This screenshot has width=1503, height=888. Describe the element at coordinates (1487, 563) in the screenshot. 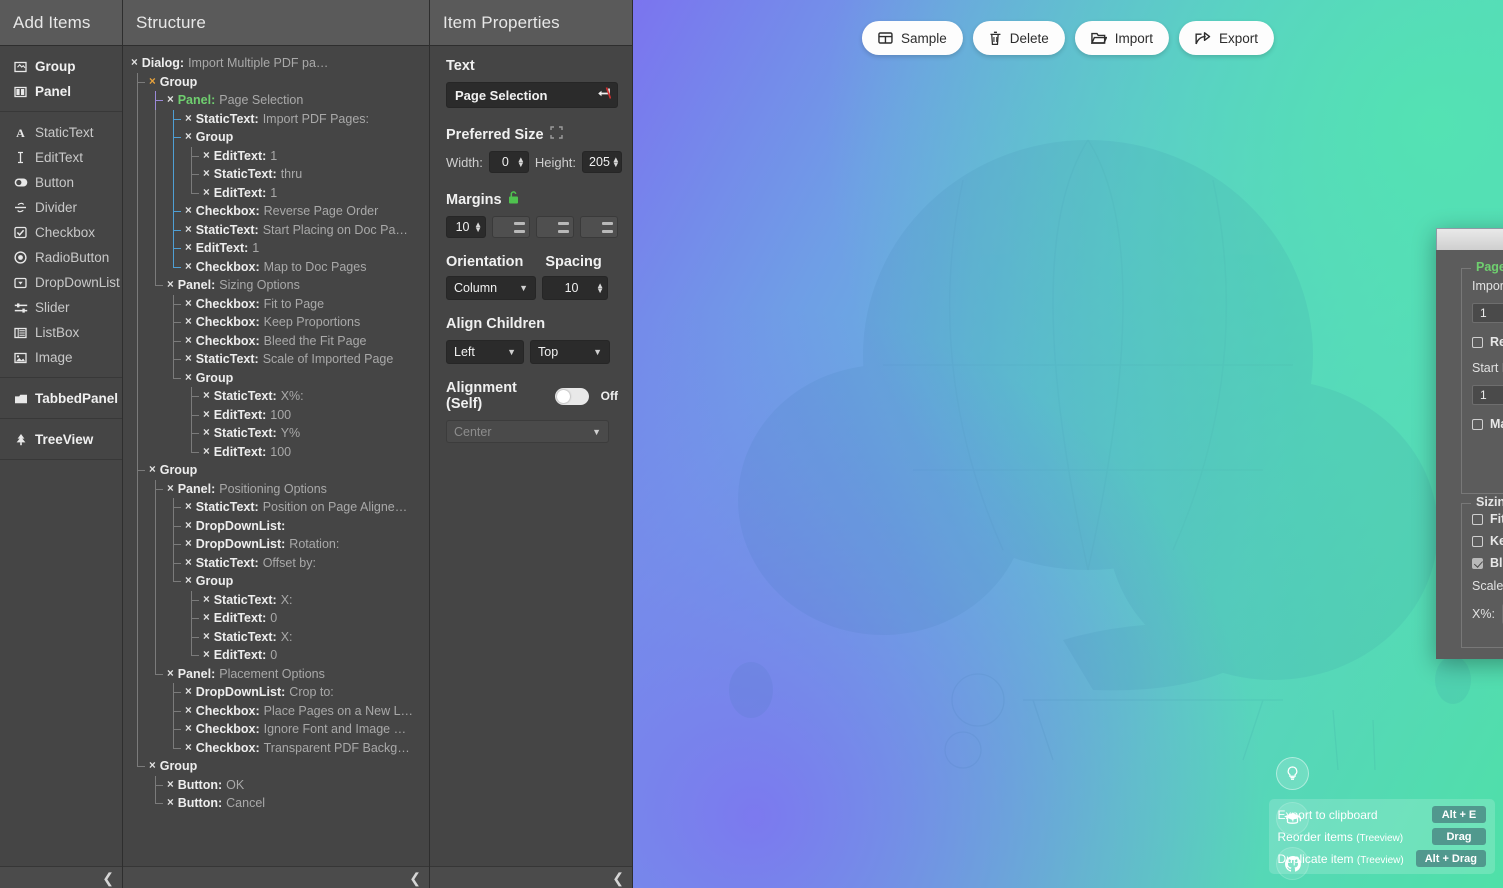

I see `bleed-fit-page-checkbox: Bleed the Fit Page` at that location.